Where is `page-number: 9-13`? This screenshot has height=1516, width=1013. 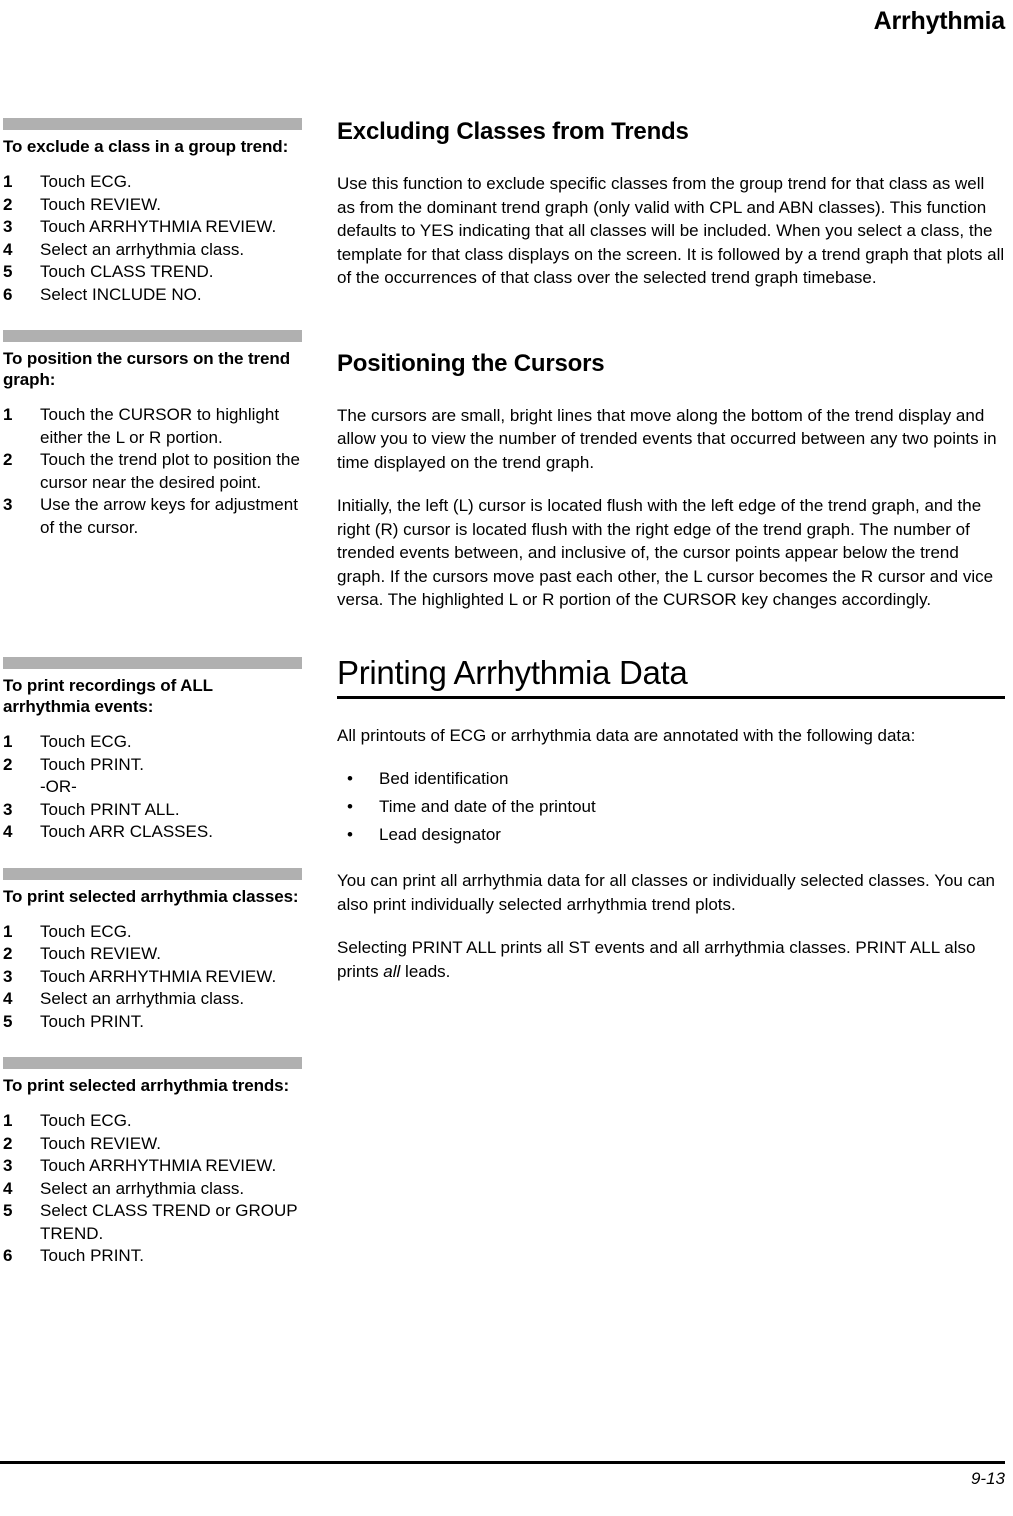
page-number: 9-13 is located at coordinates (987, 1478).